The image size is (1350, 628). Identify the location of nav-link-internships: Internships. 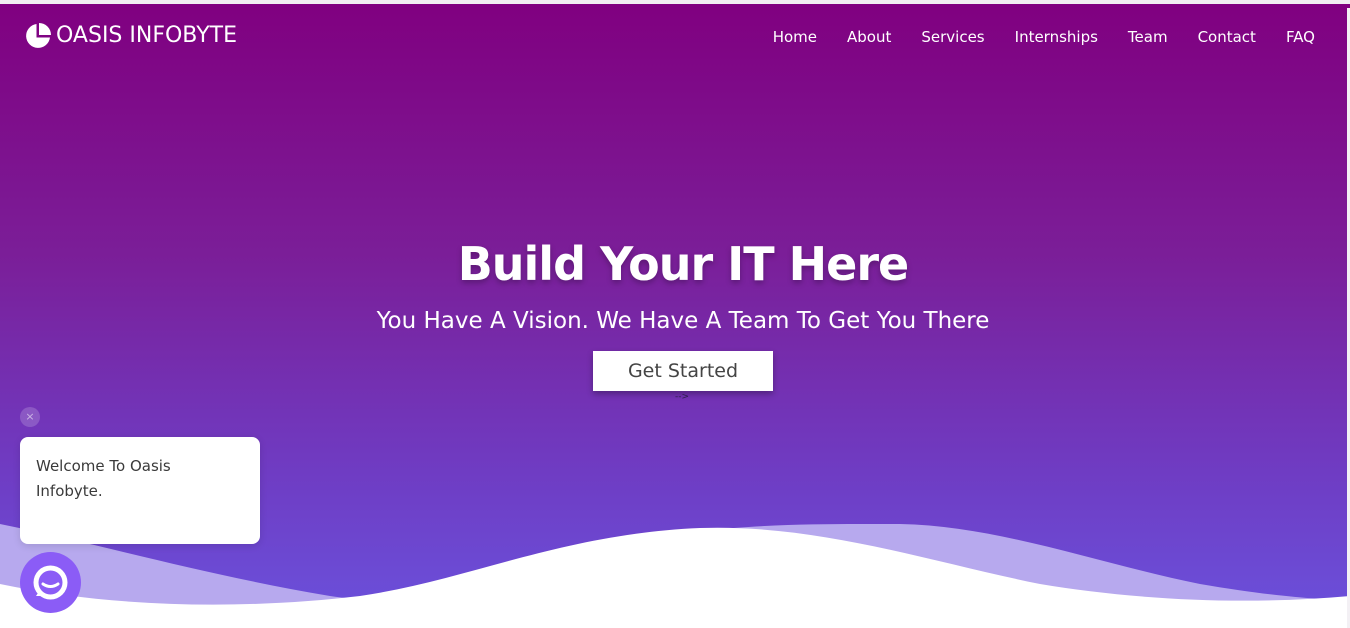
(1056, 37).